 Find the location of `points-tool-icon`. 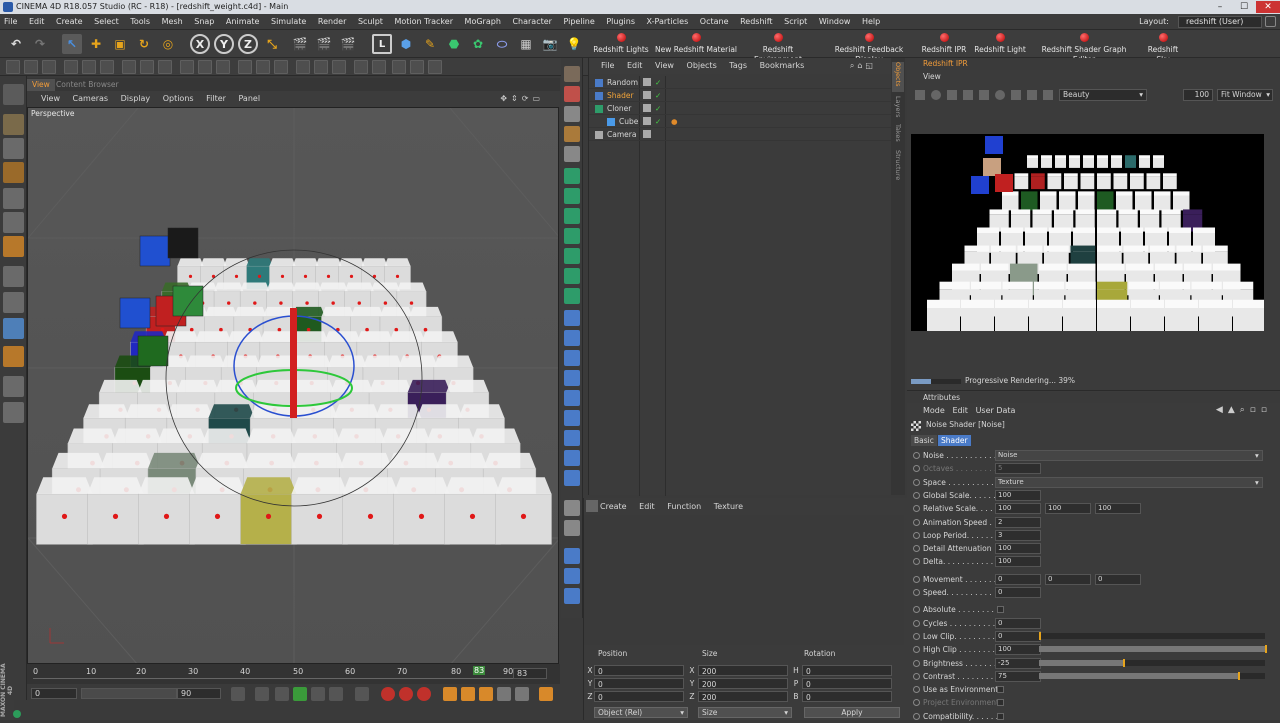

points-tool-icon is located at coordinates (13, 198).